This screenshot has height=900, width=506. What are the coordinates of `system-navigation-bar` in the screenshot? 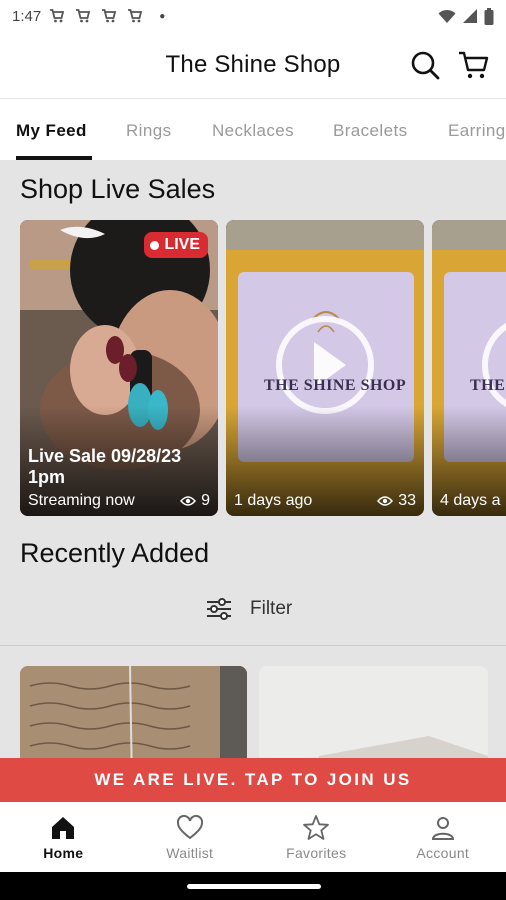 It's located at (253, 886).